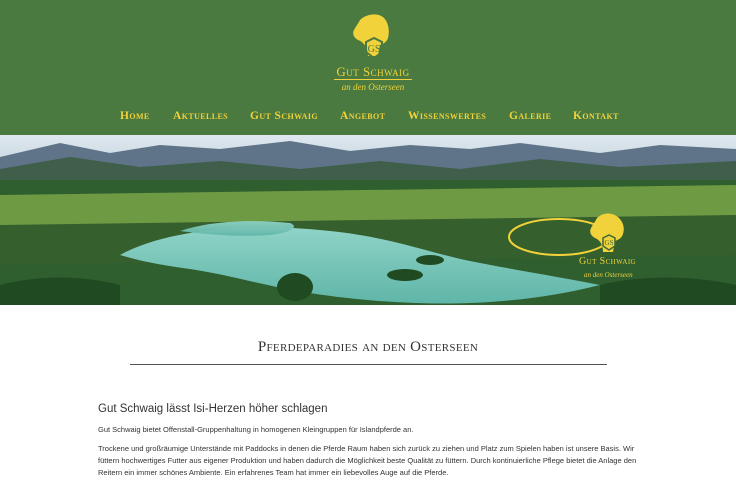 This screenshot has height=480, width=736. Describe the element at coordinates (362, 116) in the screenshot. I see `nav-item-angebot: Angebot` at that location.